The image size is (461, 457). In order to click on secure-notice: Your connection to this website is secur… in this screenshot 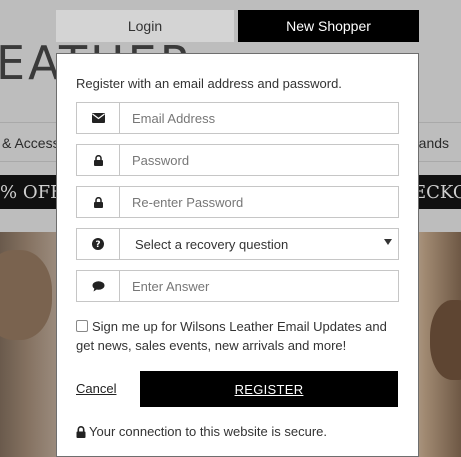, I will do `click(201, 431)`.